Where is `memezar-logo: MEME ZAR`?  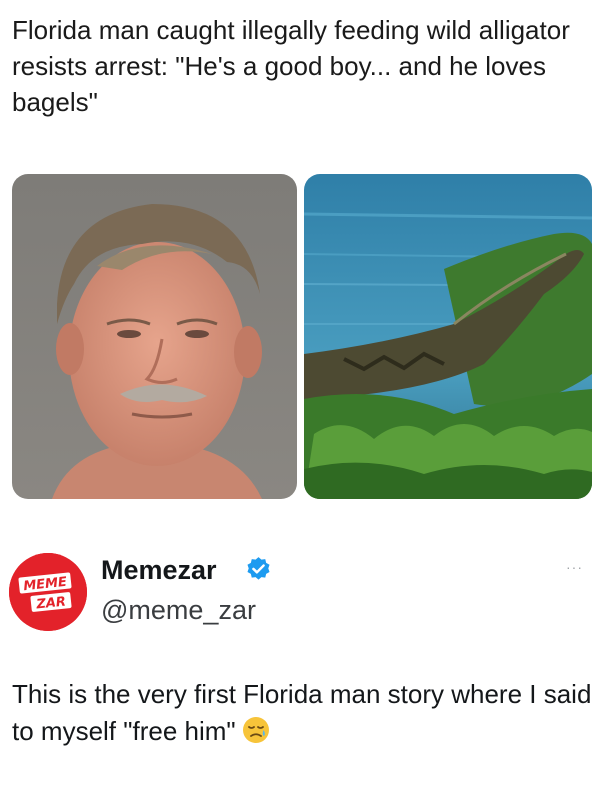 memezar-logo: MEME ZAR is located at coordinates (48, 592).